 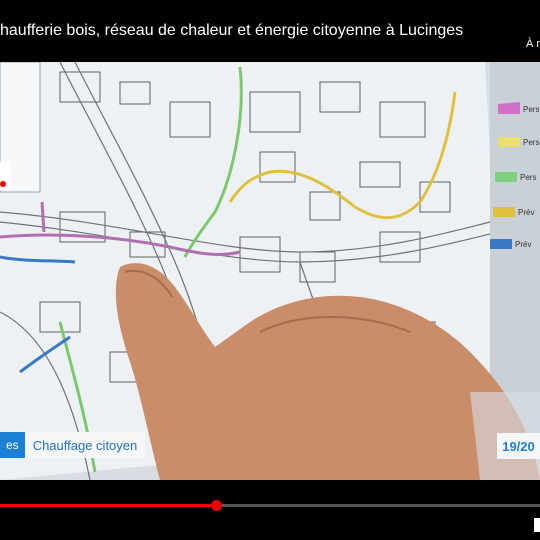 I want to click on progress-knob, so click(x=216, y=505).